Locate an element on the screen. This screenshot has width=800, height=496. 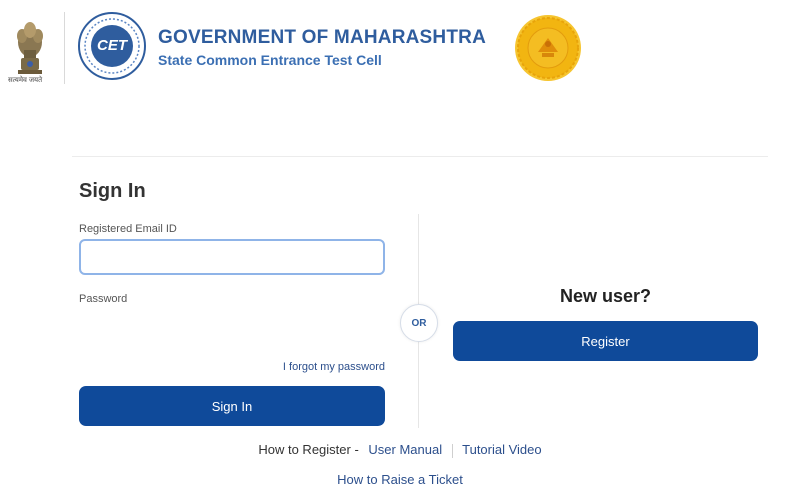
signin-button: Sign In is located at coordinates (232, 406).